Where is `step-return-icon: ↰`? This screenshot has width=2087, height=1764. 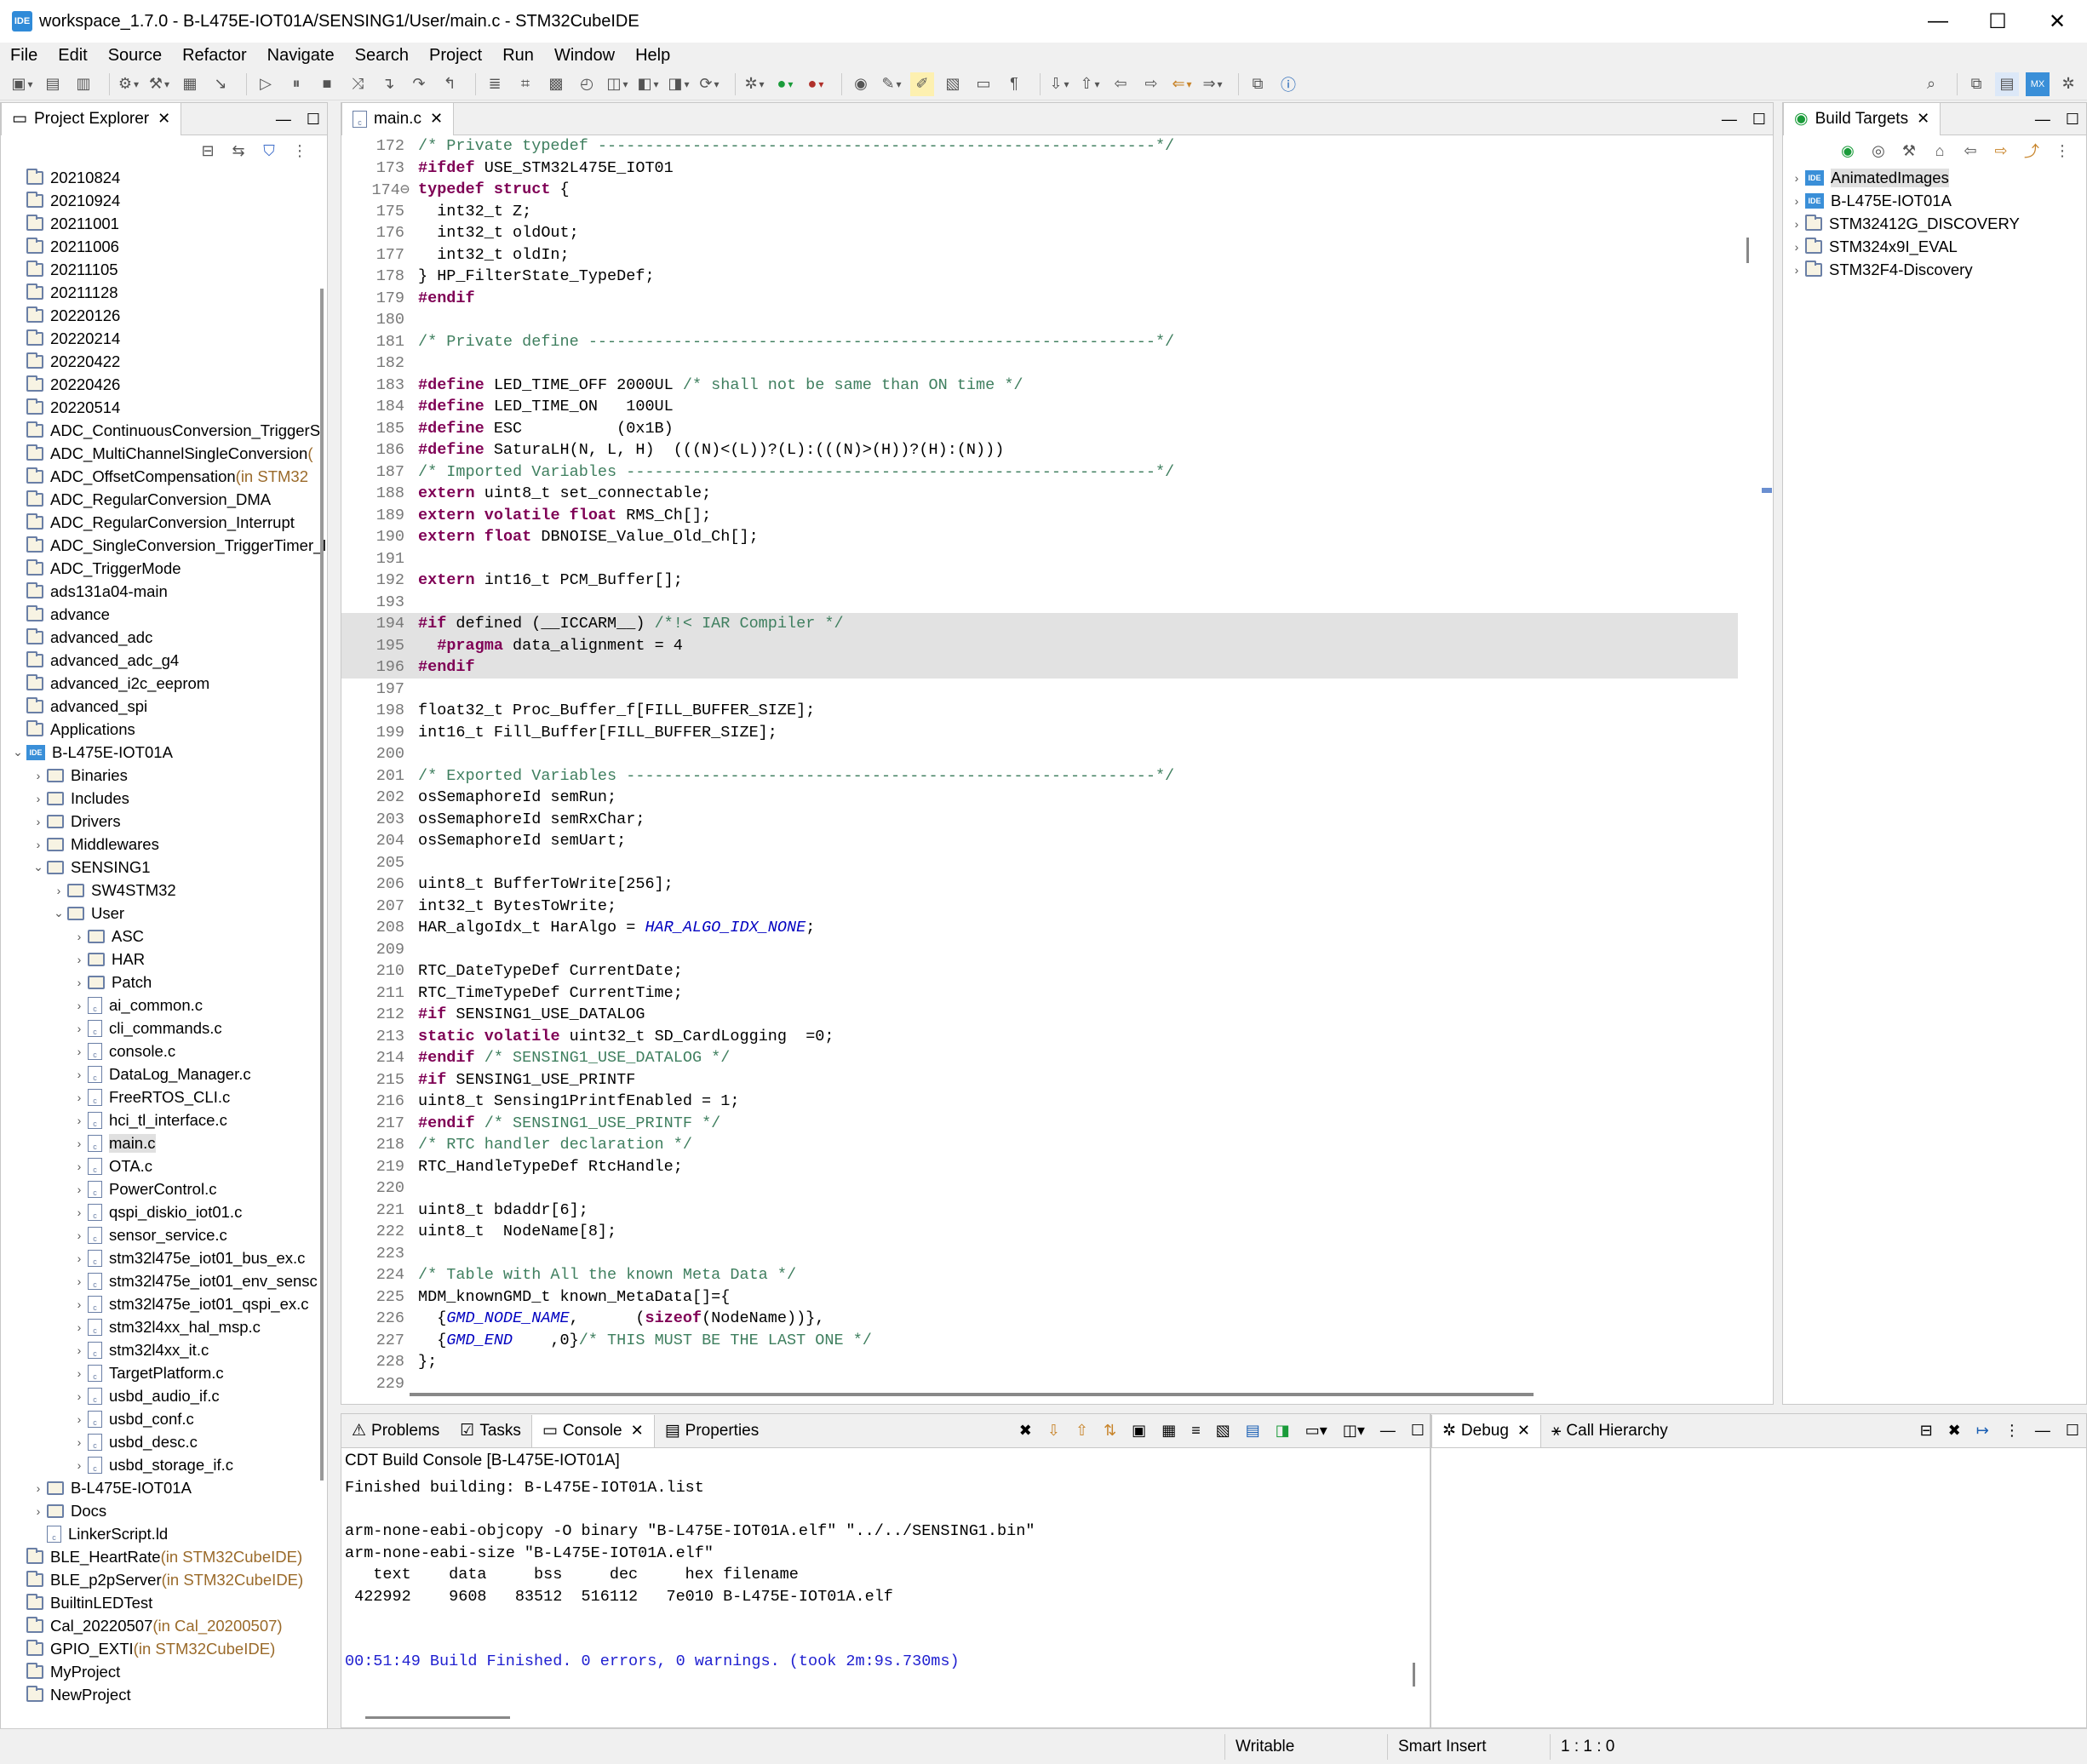 step-return-icon: ↰ is located at coordinates (450, 84).